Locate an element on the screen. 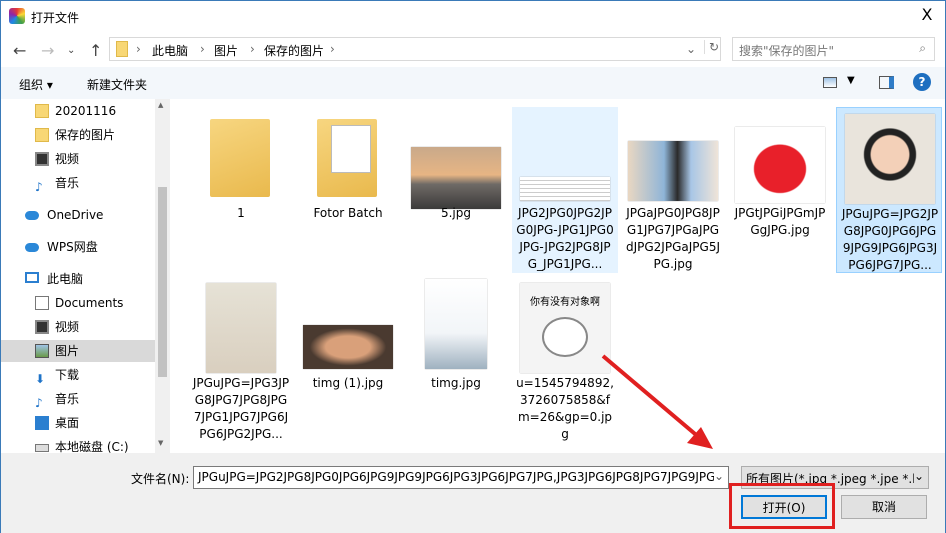 The image size is (946, 533). view-icon is located at coordinates (830, 82).